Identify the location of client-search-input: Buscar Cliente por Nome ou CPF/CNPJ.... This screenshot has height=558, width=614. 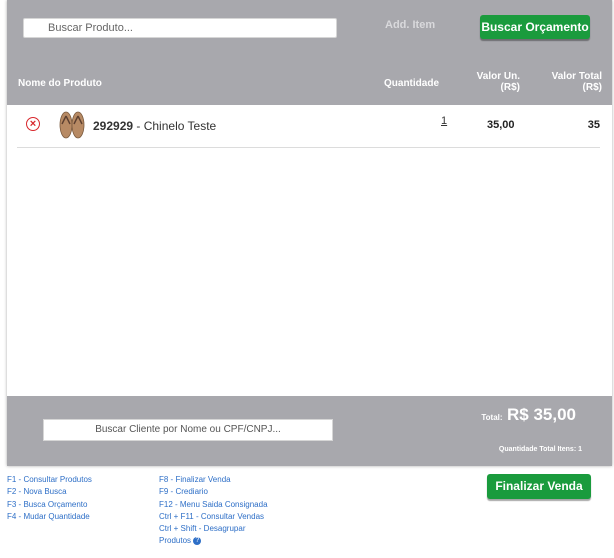
(188, 430).